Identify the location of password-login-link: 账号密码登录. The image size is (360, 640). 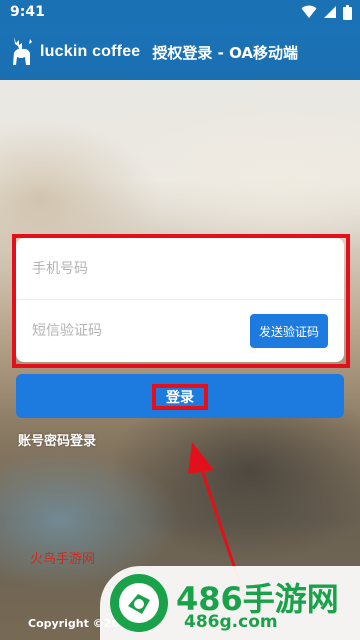
(57, 439).